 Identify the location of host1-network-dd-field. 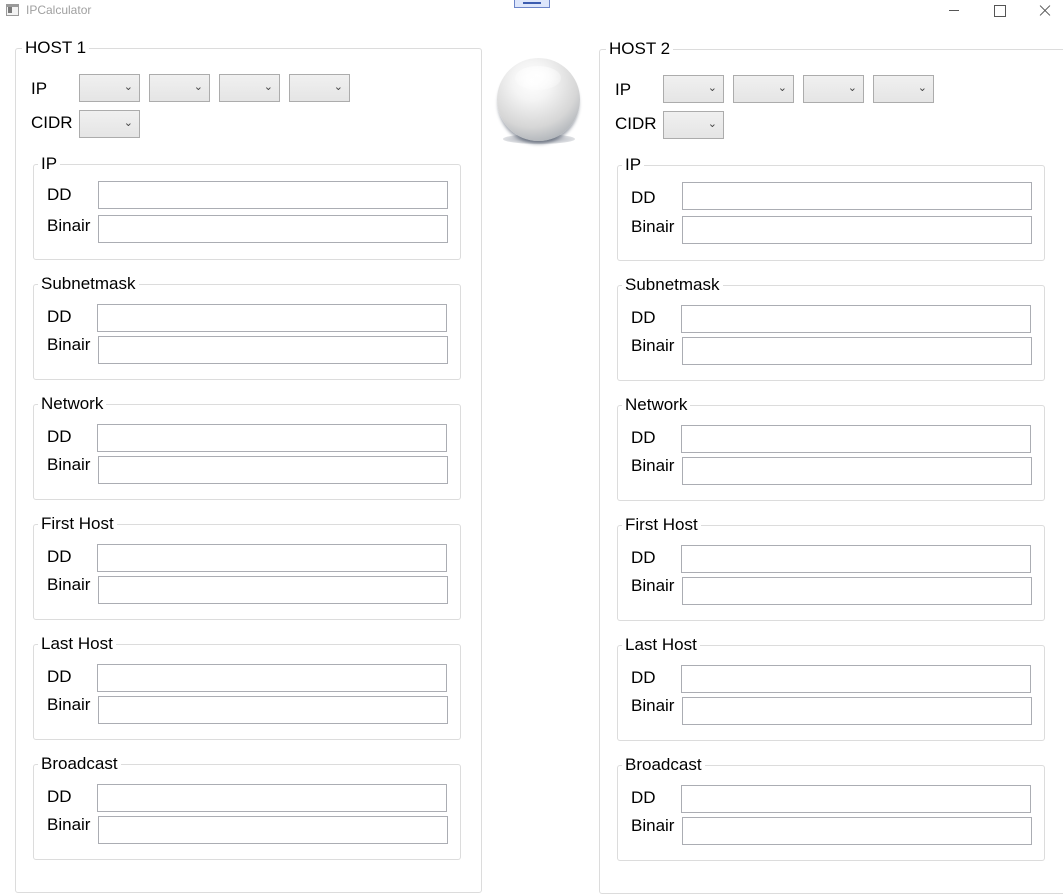
(272, 438).